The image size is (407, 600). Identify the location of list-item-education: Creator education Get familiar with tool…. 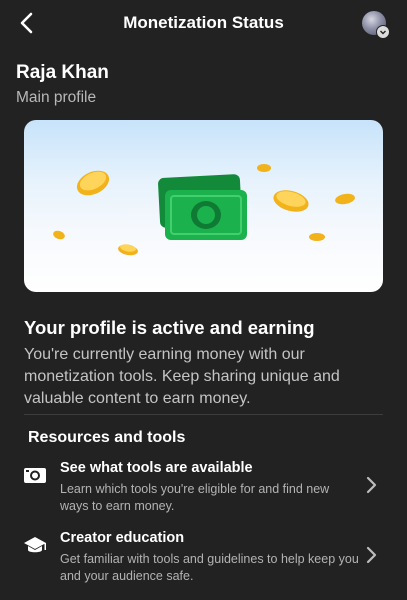
(203, 556).